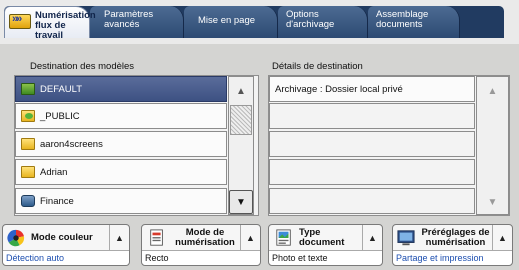 Image resolution: width=519 pixels, height=270 pixels. Describe the element at coordinates (61, 89) in the screenshot. I see `template-label: DEFAULT` at that location.